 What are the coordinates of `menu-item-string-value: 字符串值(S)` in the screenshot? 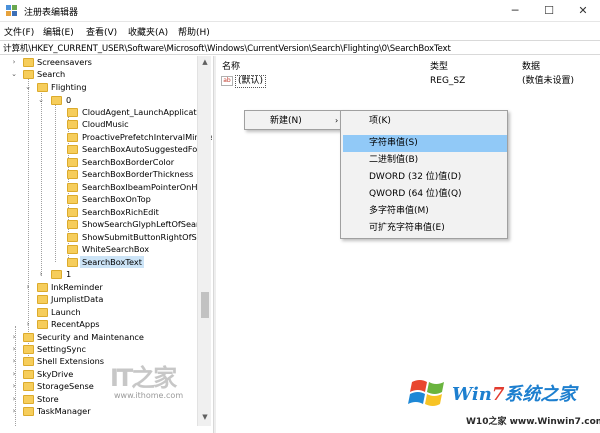 It's located at (425, 143).